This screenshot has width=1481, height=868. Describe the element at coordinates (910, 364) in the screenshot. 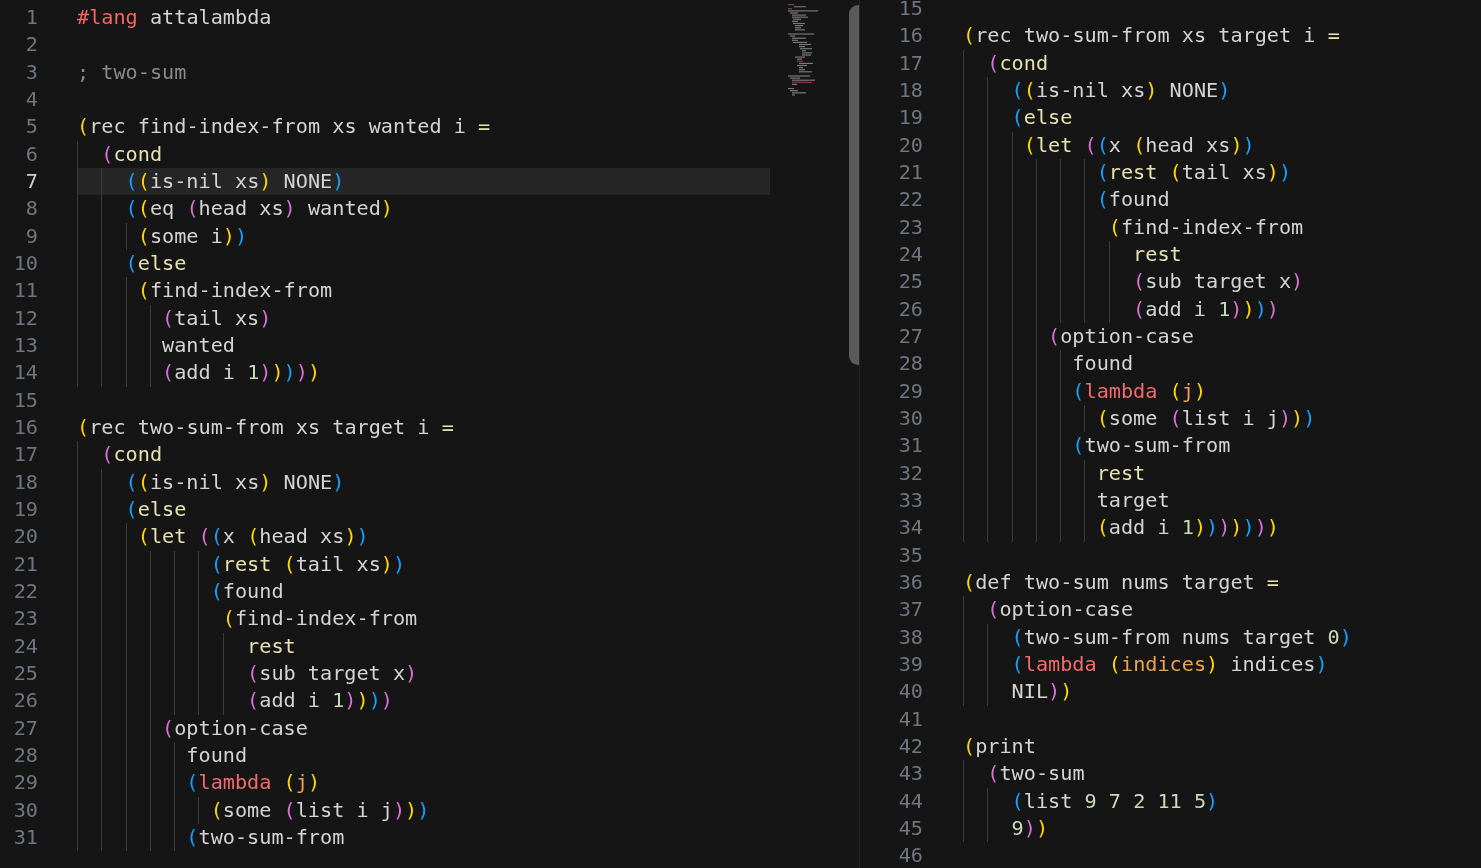

I see `line-number: 28` at that location.